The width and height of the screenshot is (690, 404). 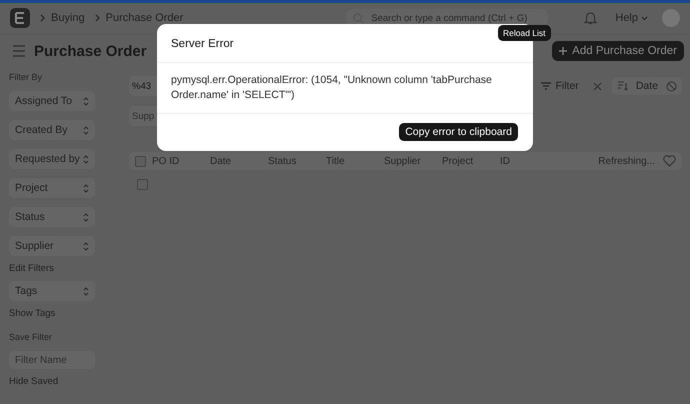 I want to click on filter-button: Filter, so click(x=560, y=86).